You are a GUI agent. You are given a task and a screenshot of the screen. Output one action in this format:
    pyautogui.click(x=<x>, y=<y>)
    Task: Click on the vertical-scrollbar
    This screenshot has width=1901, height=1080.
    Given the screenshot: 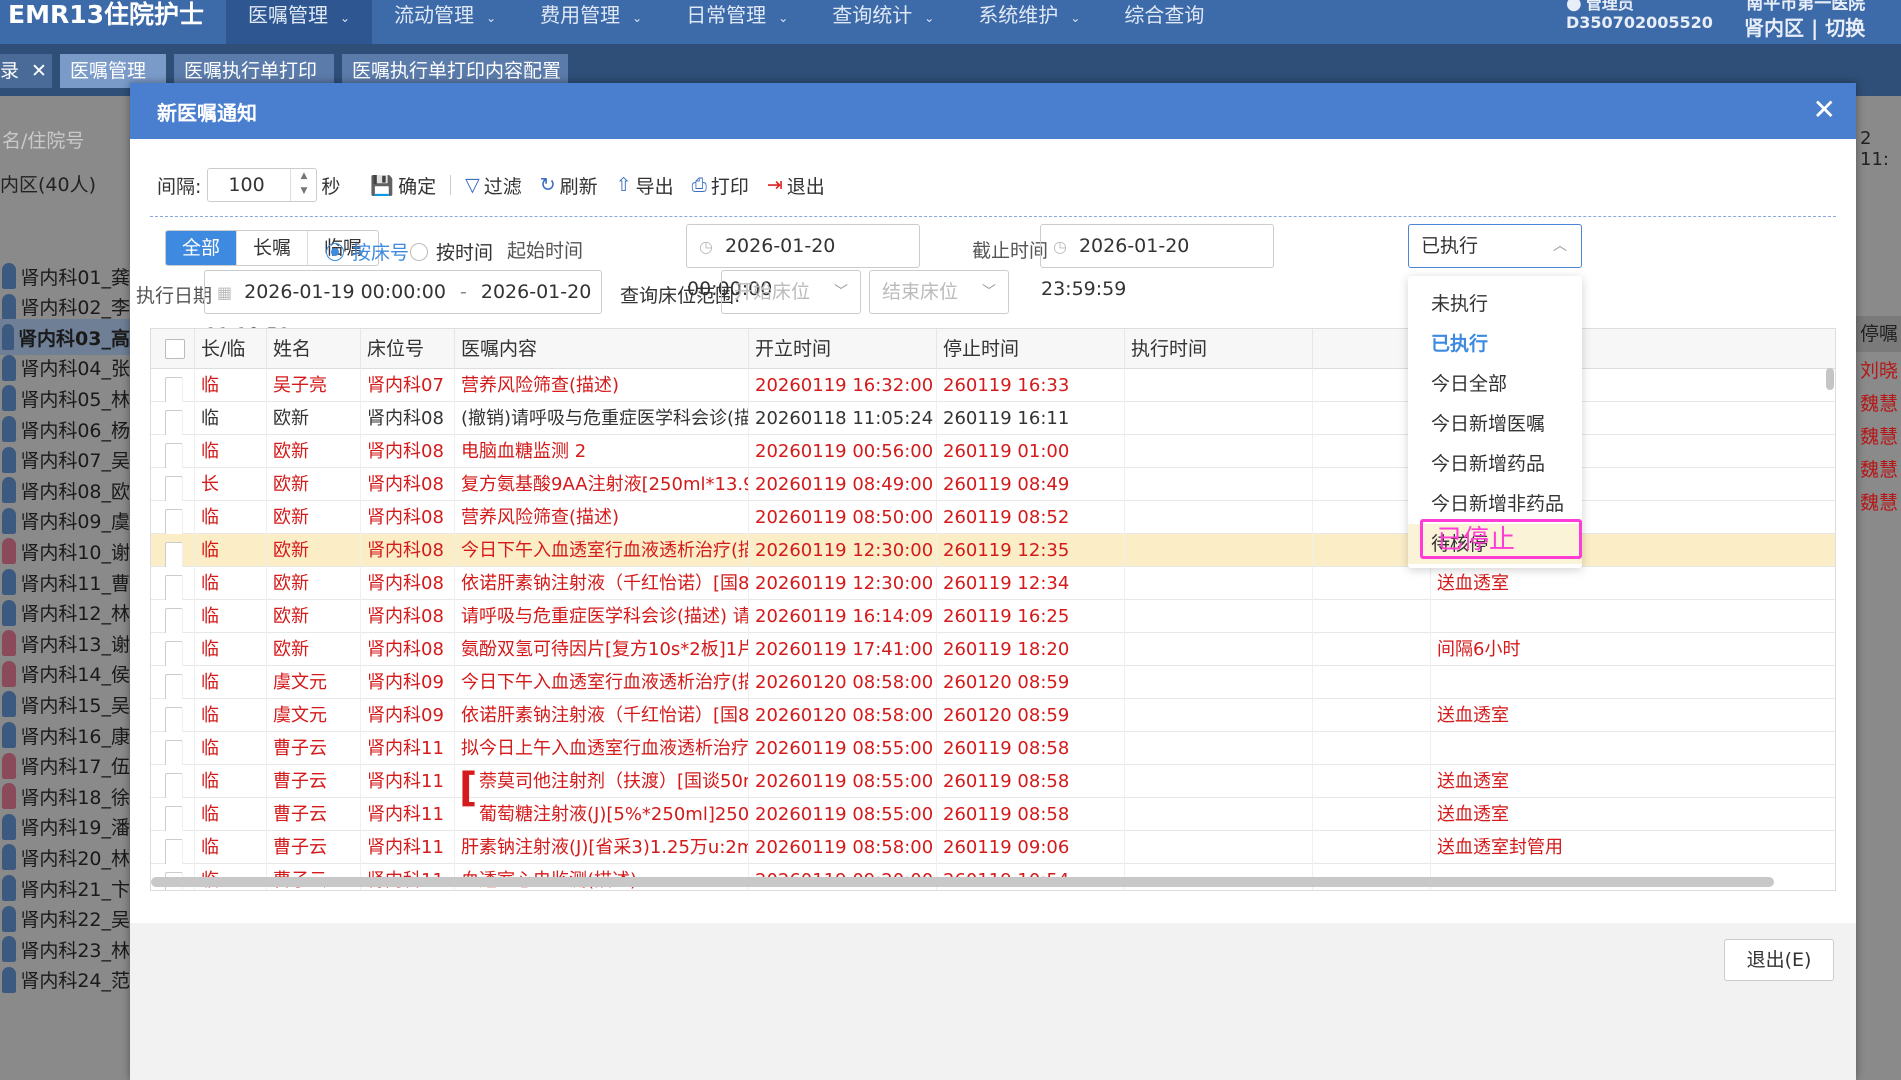 What is the action you would take?
    pyautogui.click(x=1830, y=379)
    